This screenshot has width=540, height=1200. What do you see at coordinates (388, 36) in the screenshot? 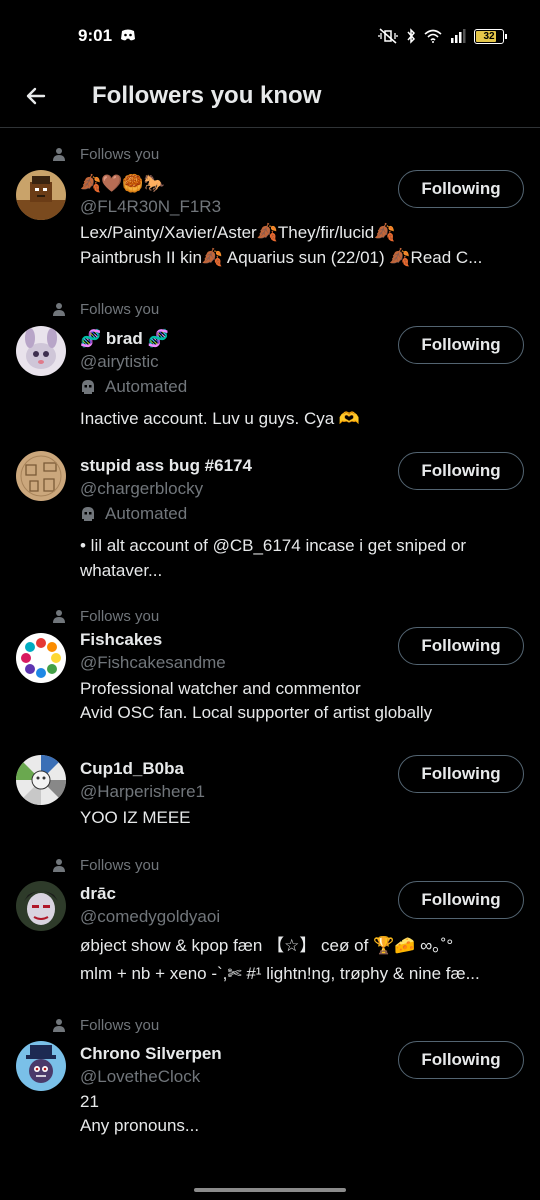
I see `mute-vibrate-icon` at bounding box center [388, 36].